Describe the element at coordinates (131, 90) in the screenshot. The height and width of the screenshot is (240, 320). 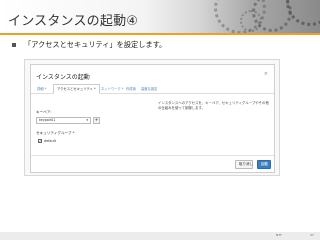
I see `tab-post-creation: 作成後` at that location.